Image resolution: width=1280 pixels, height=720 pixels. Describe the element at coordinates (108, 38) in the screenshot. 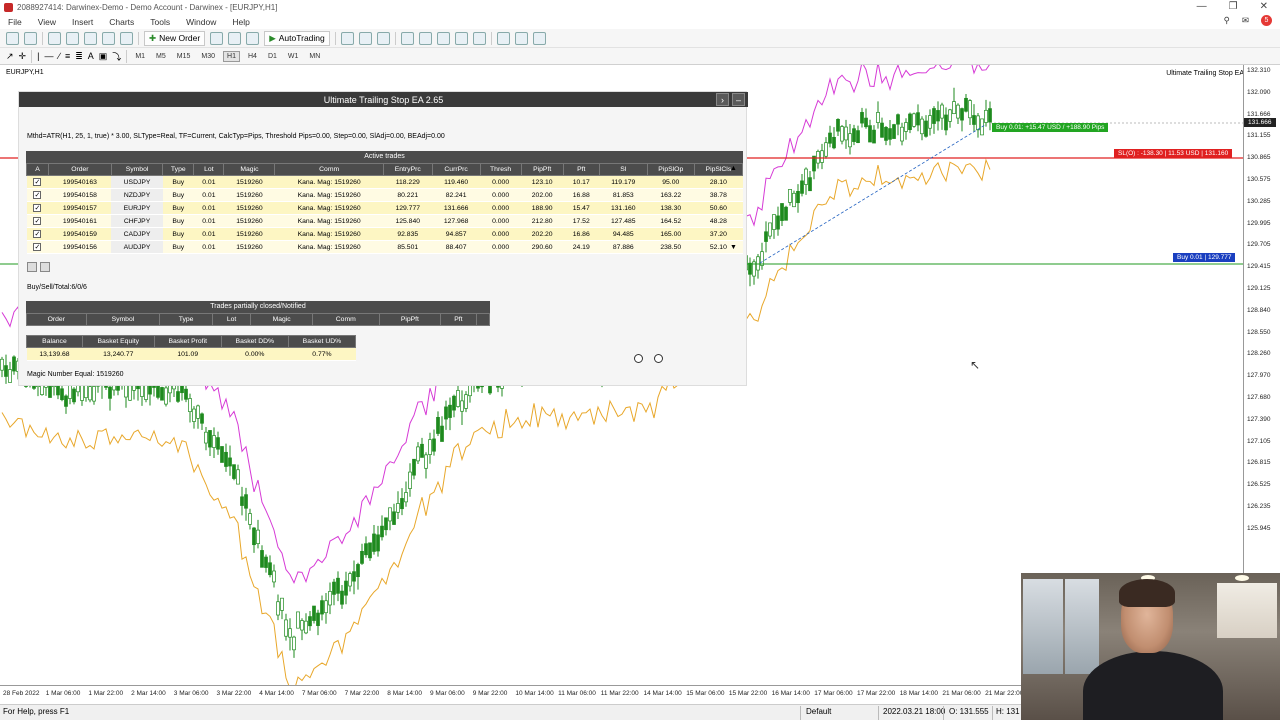

I see `terminal-icon` at that location.